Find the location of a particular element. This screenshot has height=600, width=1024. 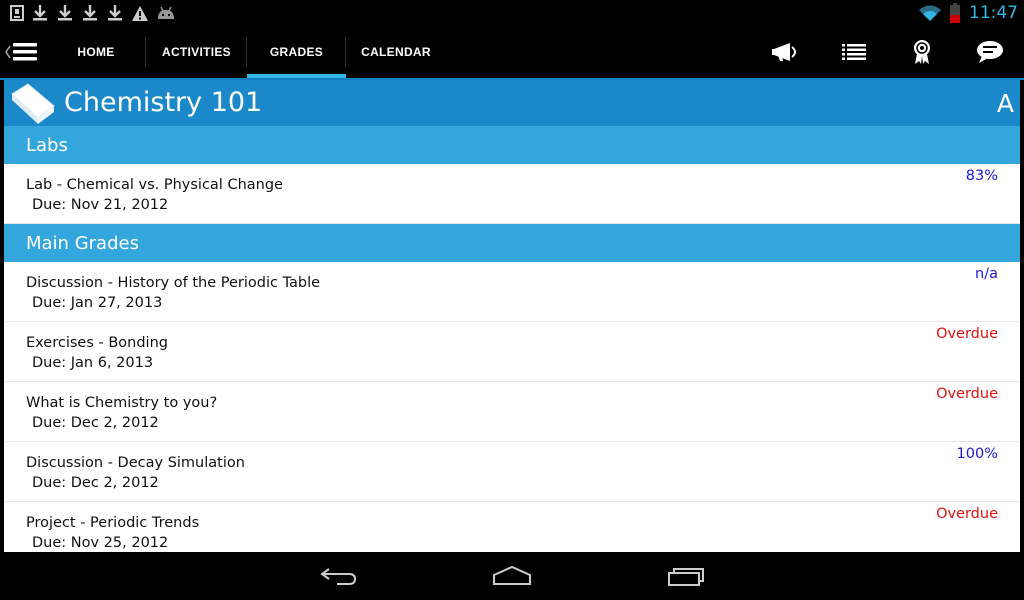

assignment-title: Exercises - Bonding is located at coordinates (97, 343).